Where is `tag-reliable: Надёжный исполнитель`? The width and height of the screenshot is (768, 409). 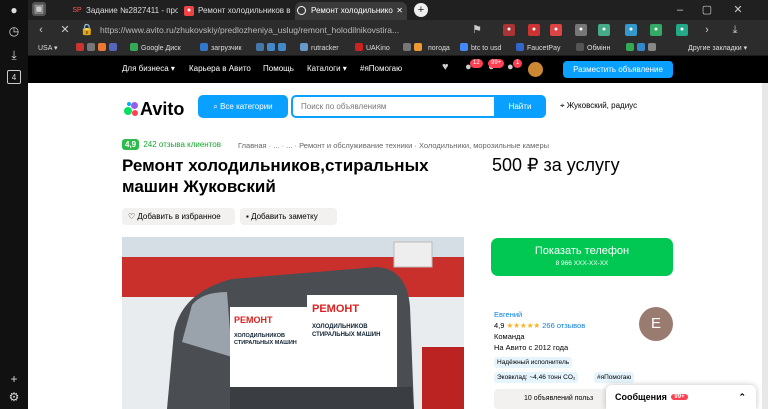
tag-reliable: Надёжный исполнитель is located at coordinates (533, 362).